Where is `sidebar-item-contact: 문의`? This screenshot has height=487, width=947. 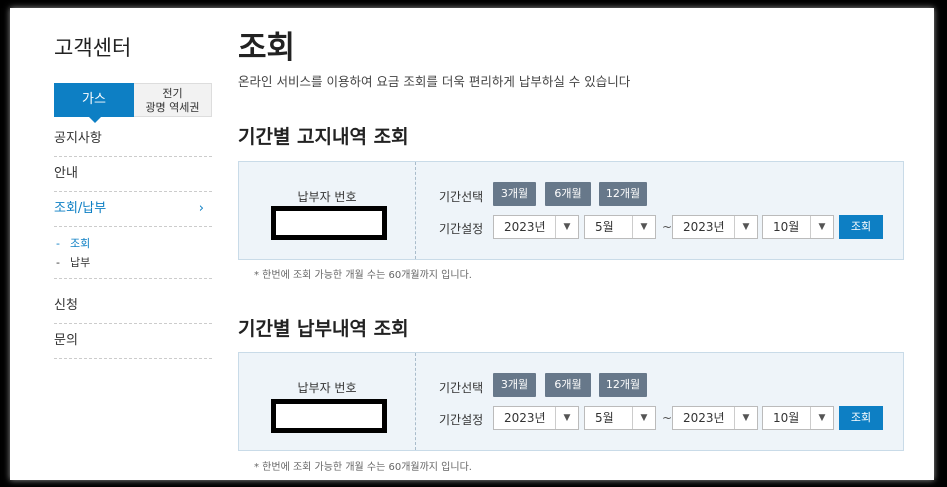 sidebar-item-contact: 문의 is located at coordinates (133, 341).